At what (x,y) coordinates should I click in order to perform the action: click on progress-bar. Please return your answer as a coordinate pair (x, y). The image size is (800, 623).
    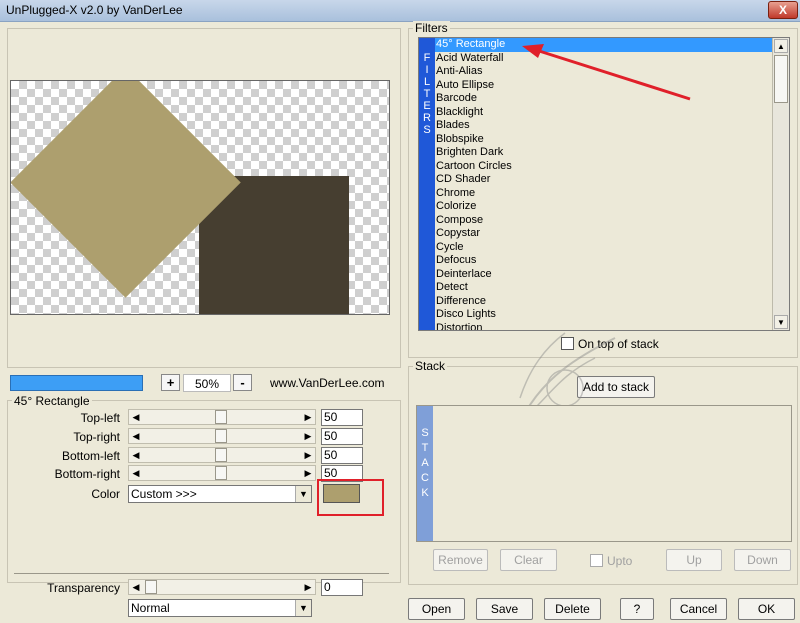
    Looking at the image, I should click on (76, 383).